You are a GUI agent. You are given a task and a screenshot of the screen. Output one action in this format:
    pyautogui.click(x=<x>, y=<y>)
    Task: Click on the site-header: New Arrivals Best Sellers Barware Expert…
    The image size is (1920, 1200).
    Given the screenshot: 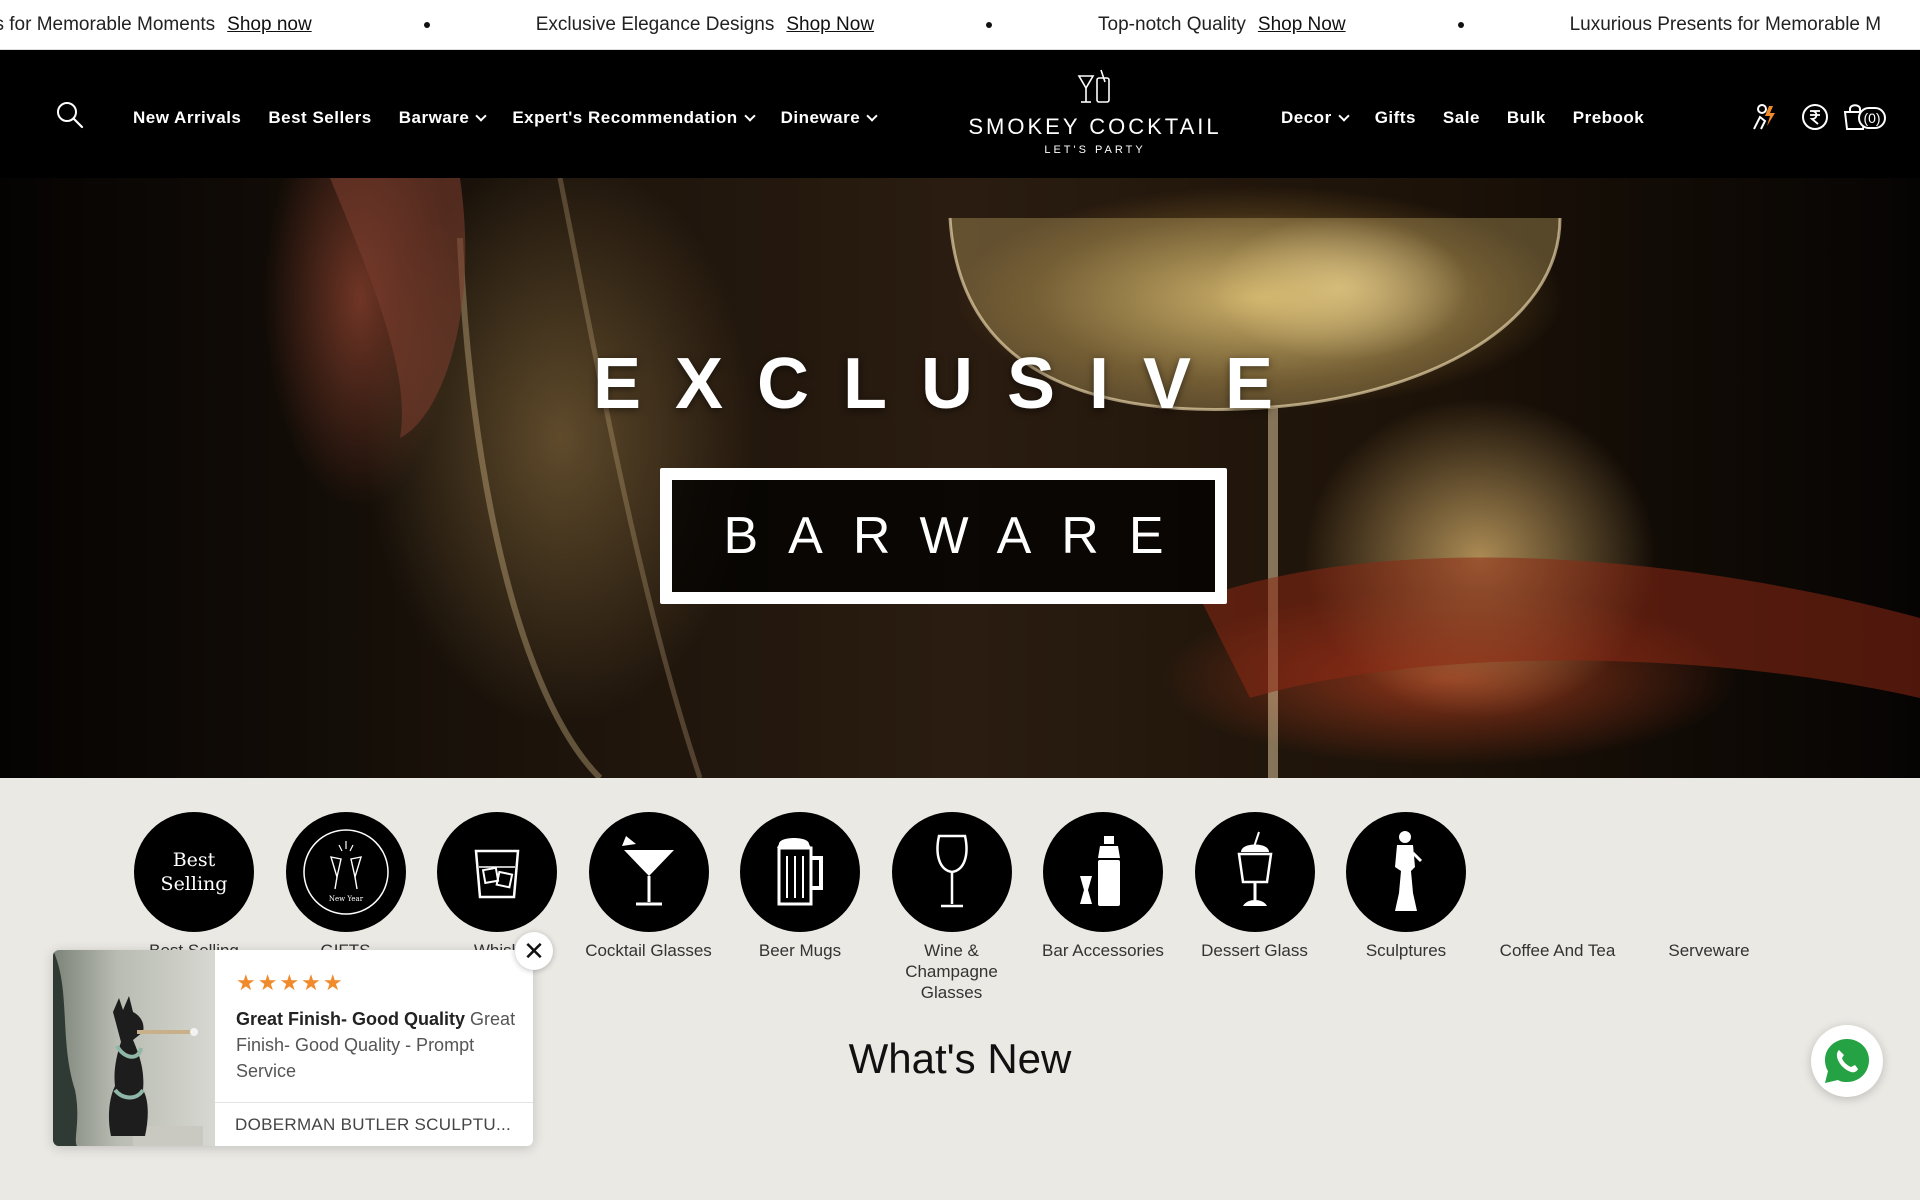 What is the action you would take?
    pyautogui.click(x=960, y=114)
    